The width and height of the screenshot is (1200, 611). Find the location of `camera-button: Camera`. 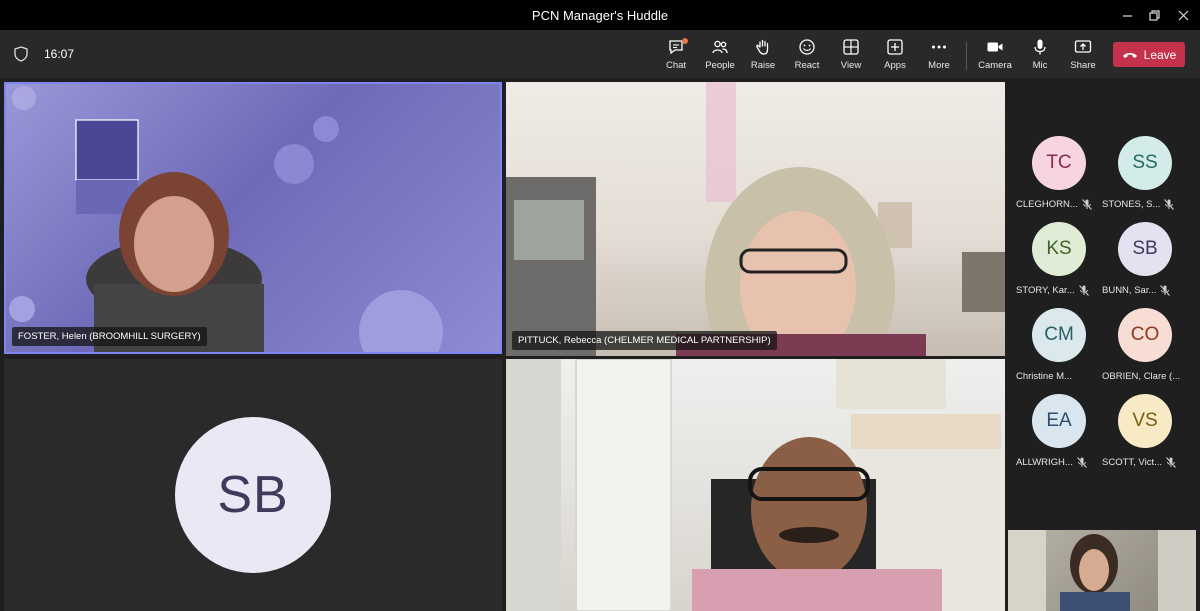

camera-button: Camera is located at coordinates (995, 56).